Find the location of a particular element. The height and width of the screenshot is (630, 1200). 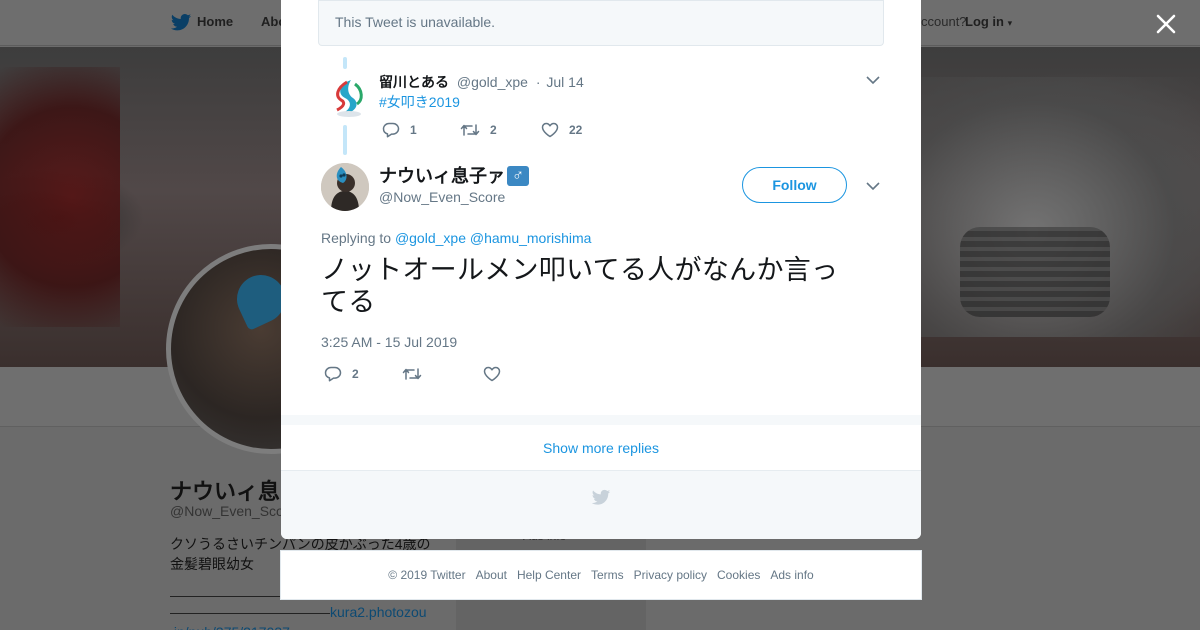

retweet-action-button is located at coordinates (417, 374).